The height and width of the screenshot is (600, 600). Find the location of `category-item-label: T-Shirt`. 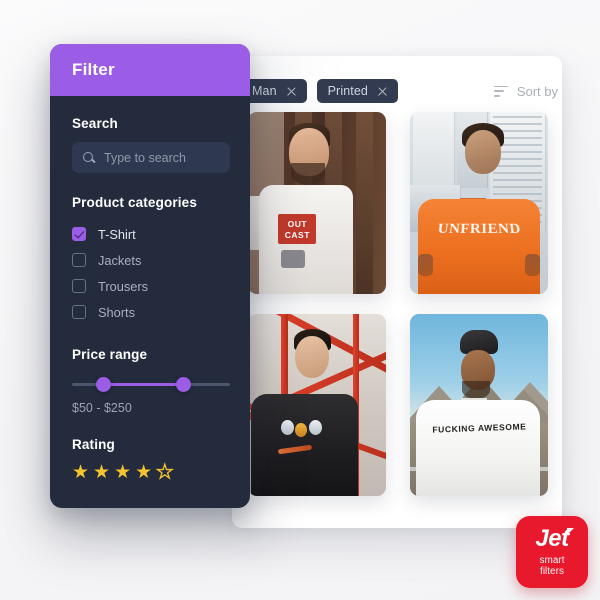

category-item-label: T-Shirt is located at coordinates (117, 234).